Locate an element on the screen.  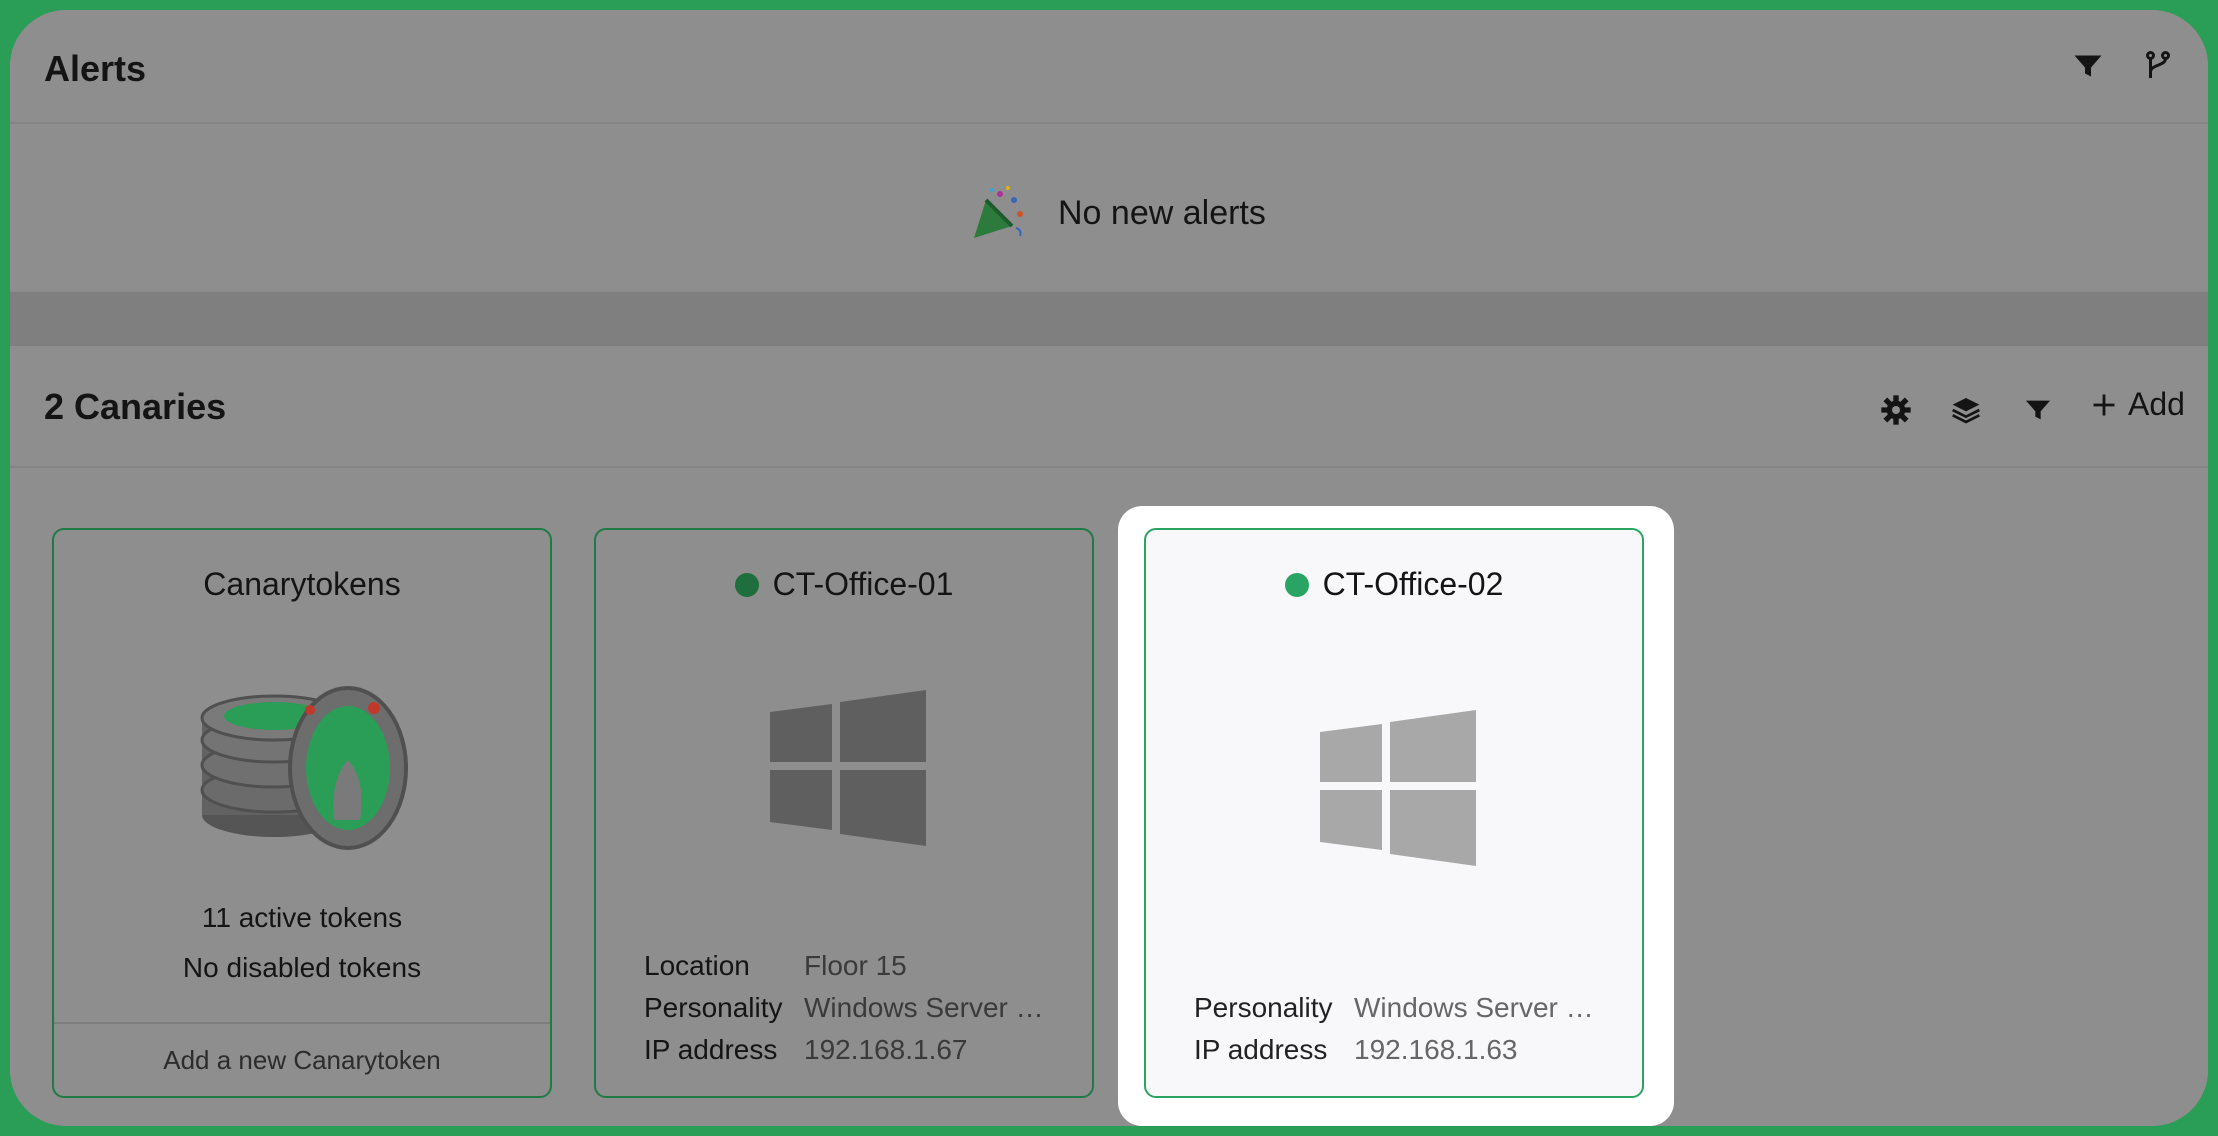
device-name: CT-Office-02 is located at coordinates (1413, 584).